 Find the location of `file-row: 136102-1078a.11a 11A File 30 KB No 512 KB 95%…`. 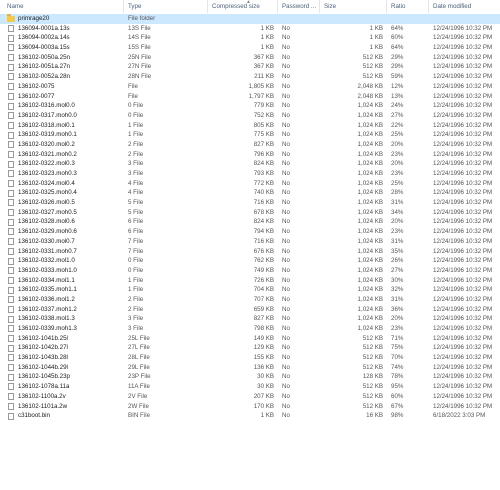

file-row: 136102-1078a.11a 11A File 30 KB No 512 KB 95%… is located at coordinates (250, 387).